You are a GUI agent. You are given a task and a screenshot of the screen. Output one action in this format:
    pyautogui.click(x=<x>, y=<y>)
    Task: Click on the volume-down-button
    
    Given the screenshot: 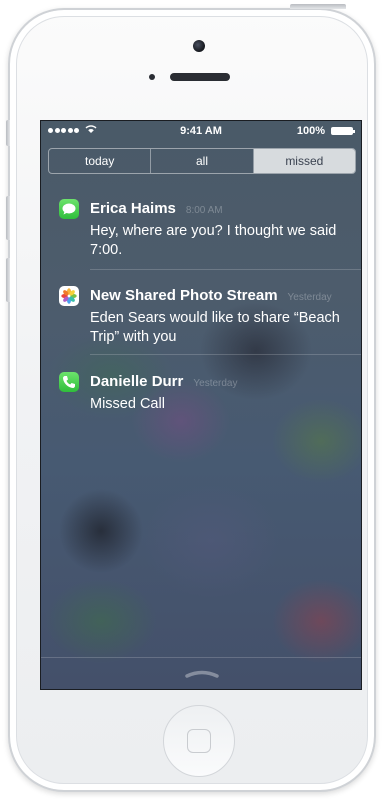 What is the action you would take?
    pyautogui.click(x=8, y=280)
    